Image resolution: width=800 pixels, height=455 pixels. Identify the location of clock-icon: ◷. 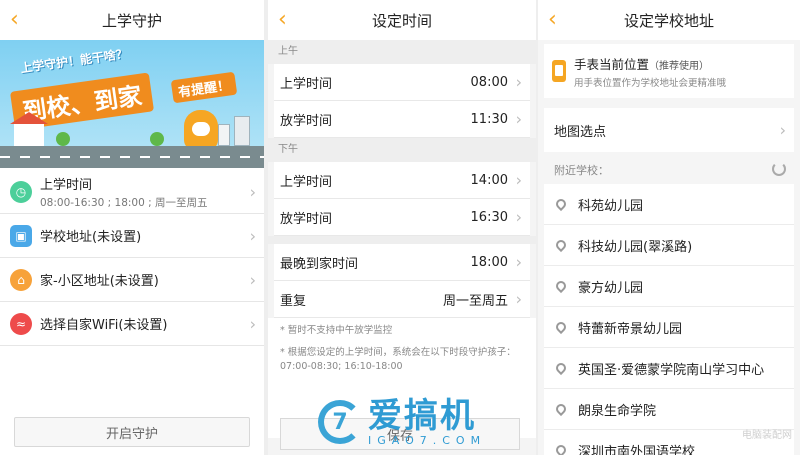
(21, 191).